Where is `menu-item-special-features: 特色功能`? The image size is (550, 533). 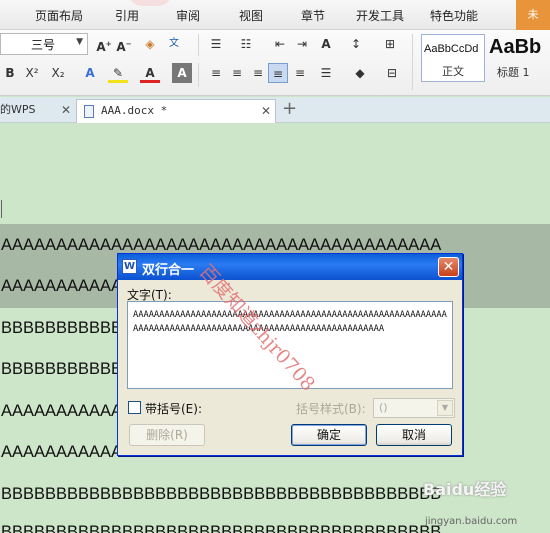 menu-item-special-features: 特色功能 is located at coordinates (454, 15).